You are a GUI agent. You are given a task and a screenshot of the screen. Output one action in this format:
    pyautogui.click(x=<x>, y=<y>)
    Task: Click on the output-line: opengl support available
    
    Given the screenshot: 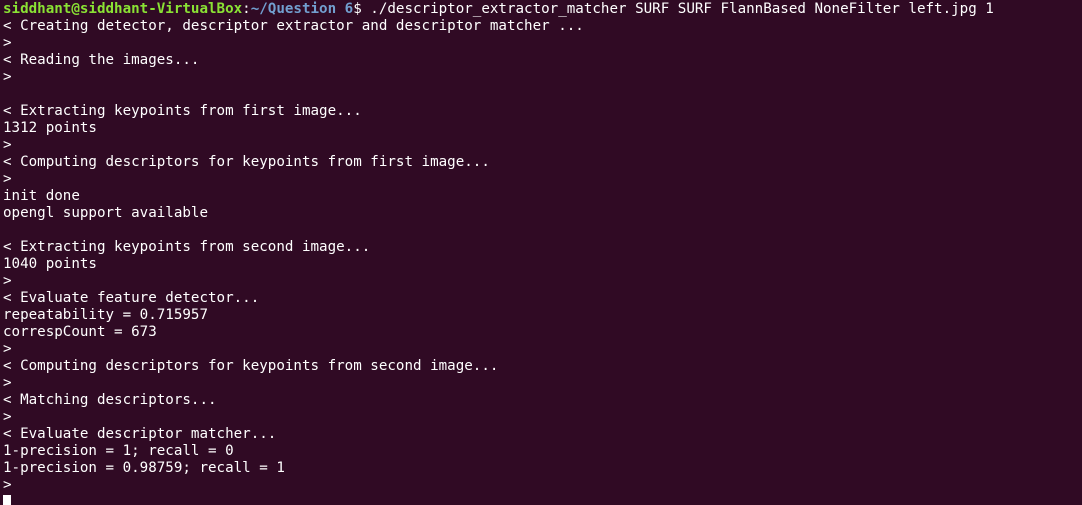 What is the action you would take?
    pyautogui.click(x=105, y=213)
    